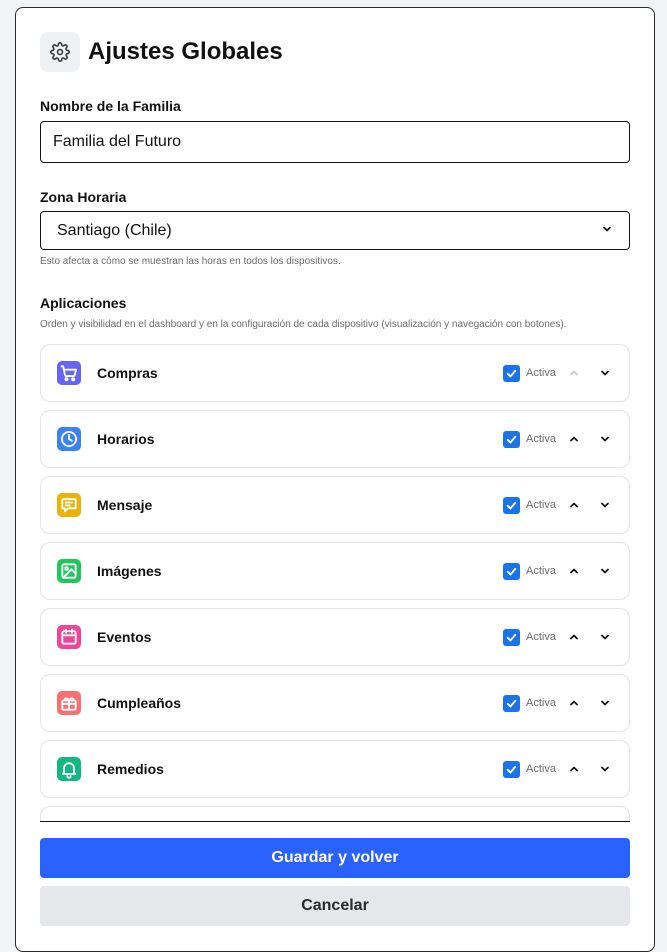  I want to click on cancel-button: Cancelar, so click(335, 906).